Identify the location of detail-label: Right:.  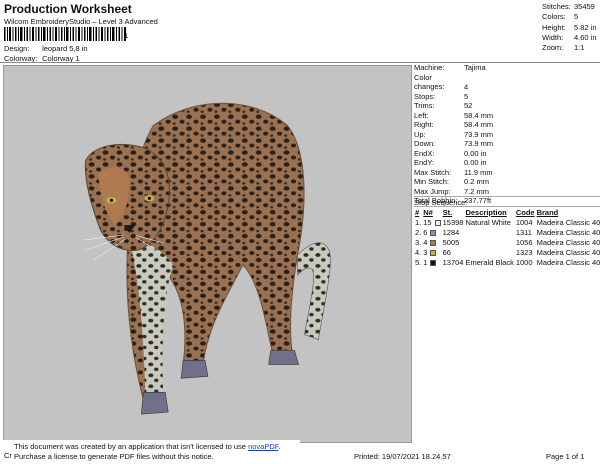
(424, 124).